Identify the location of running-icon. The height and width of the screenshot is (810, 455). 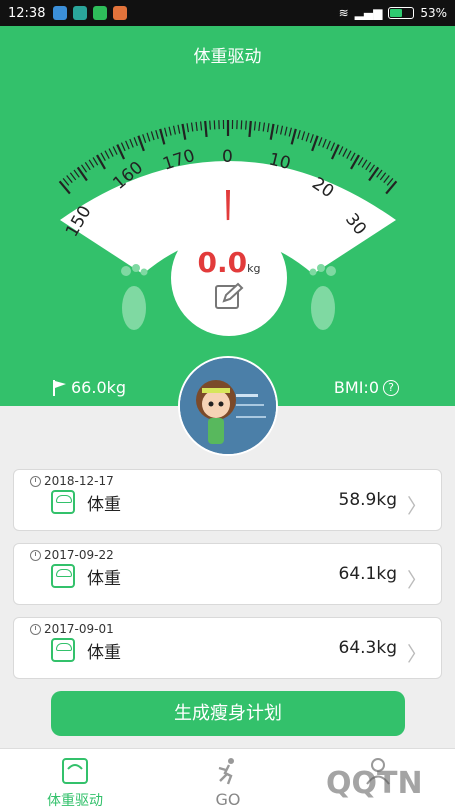
(226, 771).